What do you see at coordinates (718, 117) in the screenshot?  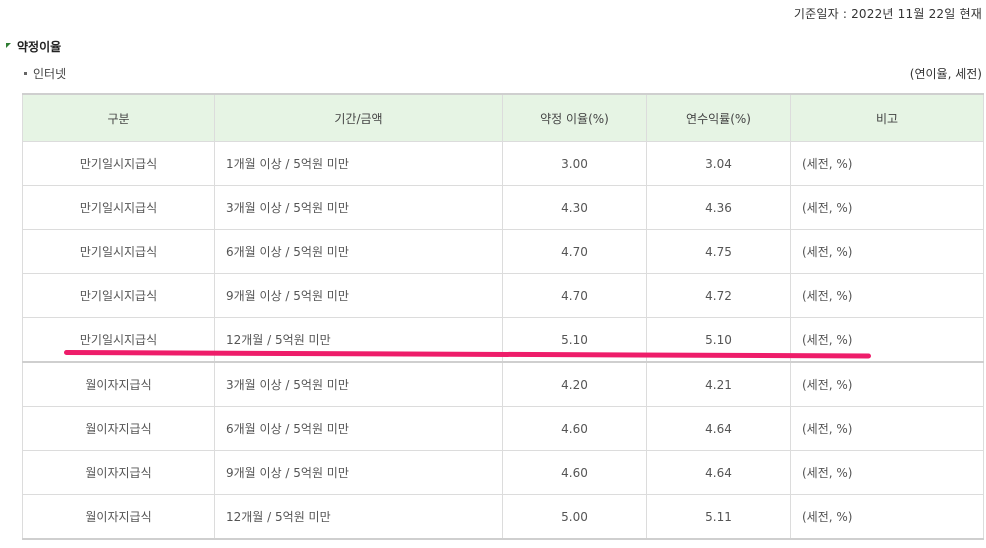 I see `header-yield: 연수익률(%)` at bounding box center [718, 117].